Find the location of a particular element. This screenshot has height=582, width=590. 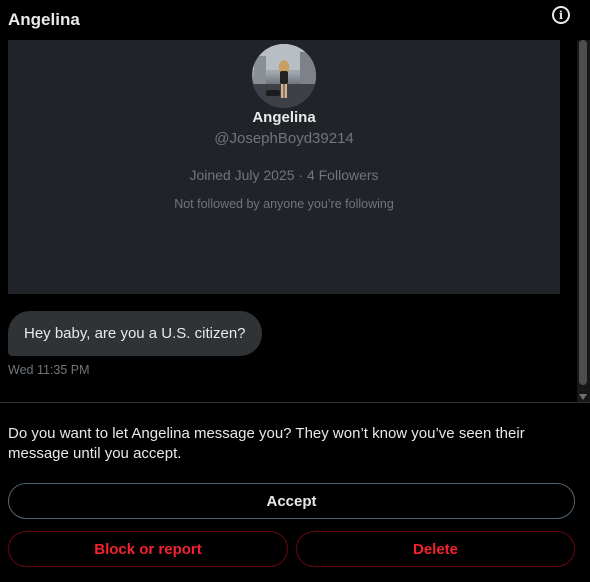

scrollbar-thumb is located at coordinates (583, 212).